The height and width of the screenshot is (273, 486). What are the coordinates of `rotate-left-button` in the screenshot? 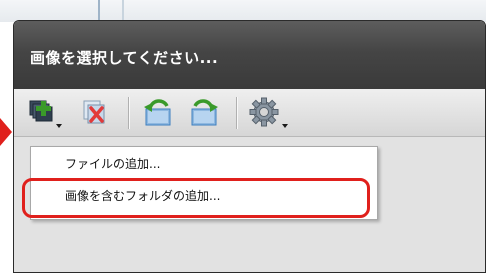 It's located at (159, 113).